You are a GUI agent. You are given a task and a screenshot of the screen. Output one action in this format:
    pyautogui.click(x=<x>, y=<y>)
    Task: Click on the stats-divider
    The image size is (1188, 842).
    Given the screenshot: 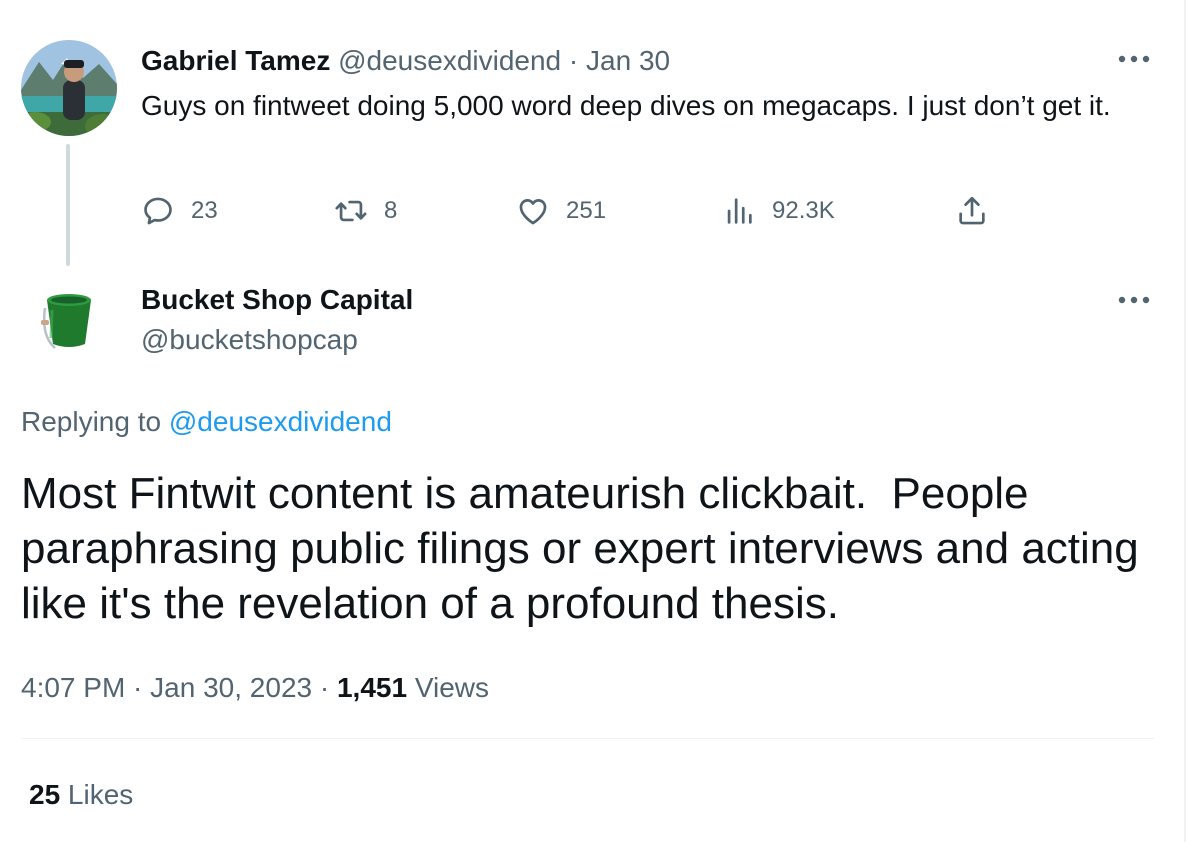 What is the action you would take?
    pyautogui.click(x=587, y=738)
    